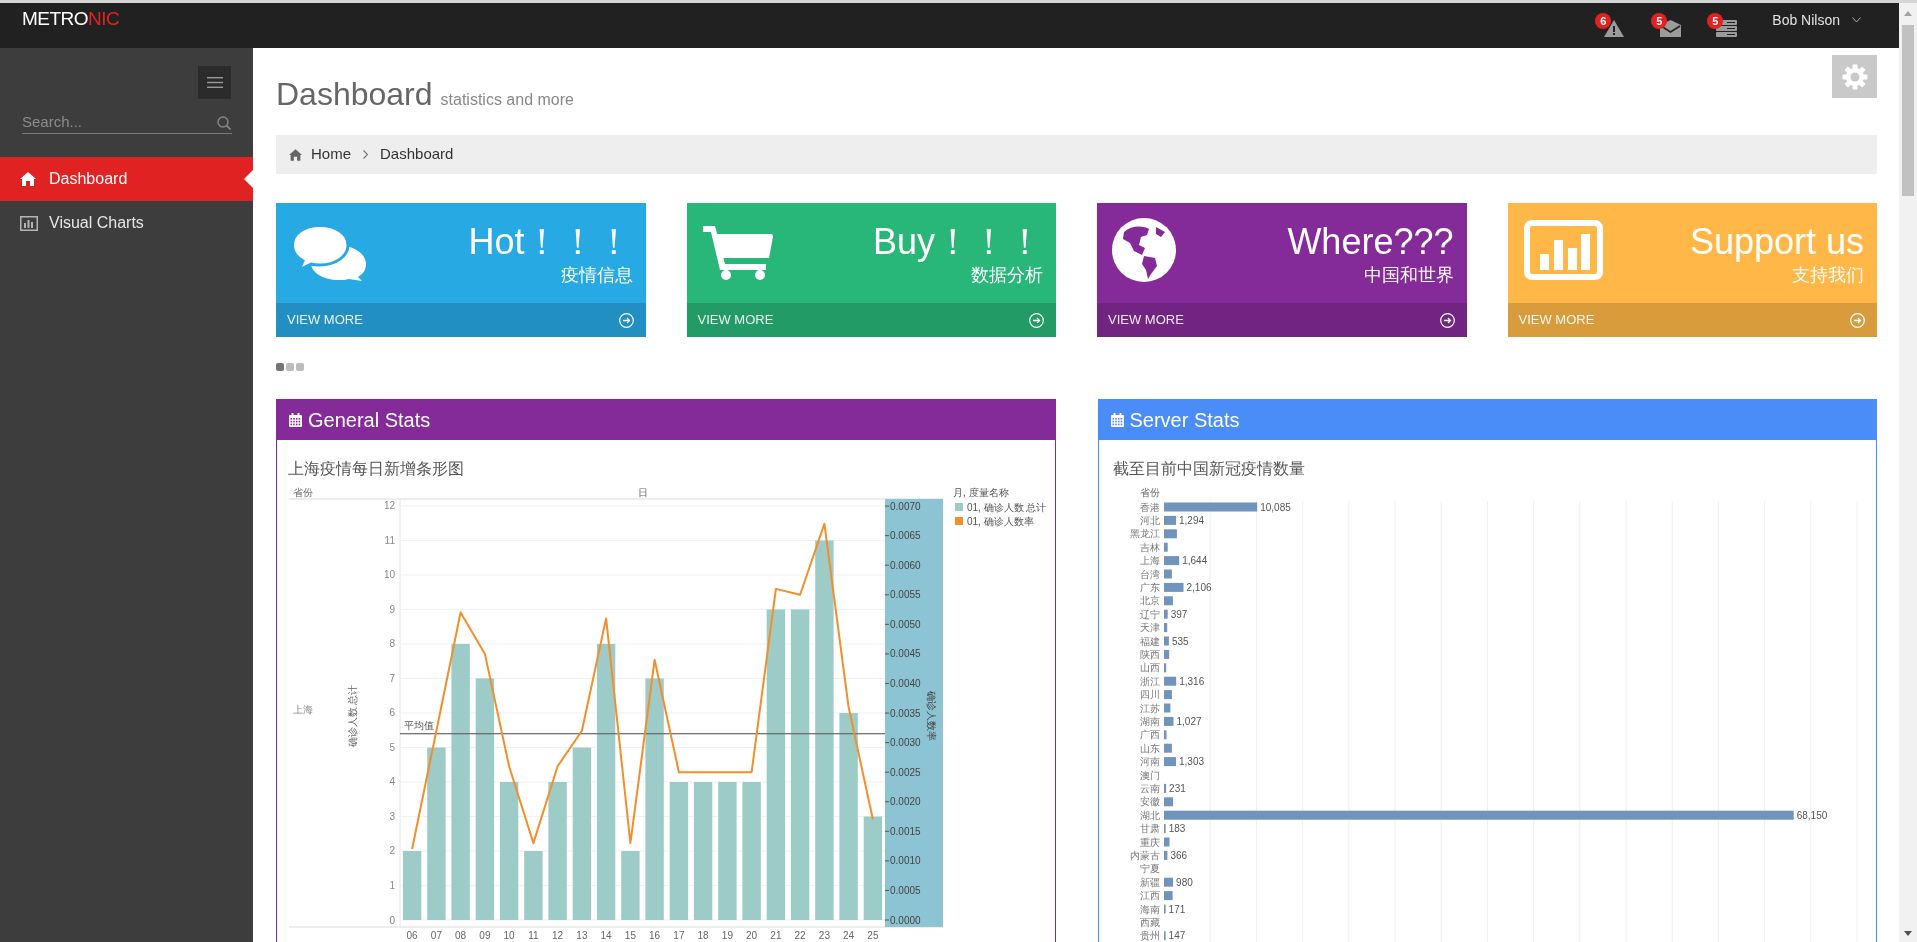 This screenshot has width=1917, height=942. What do you see at coordinates (392, 678) in the screenshot?
I see `tick-label: 7` at bounding box center [392, 678].